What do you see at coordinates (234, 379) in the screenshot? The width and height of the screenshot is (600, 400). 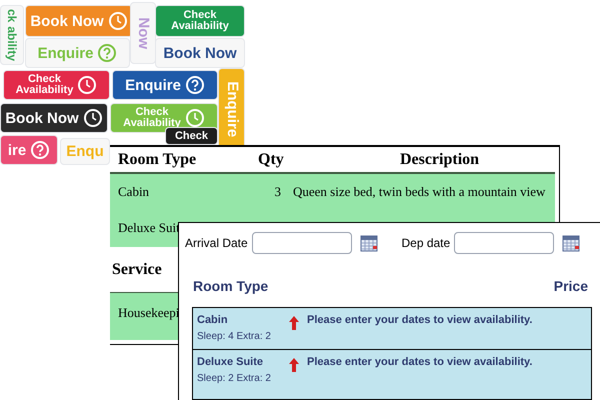 I see `room-capacity: Sleep: 2 Extra: 2` at bounding box center [234, 379].